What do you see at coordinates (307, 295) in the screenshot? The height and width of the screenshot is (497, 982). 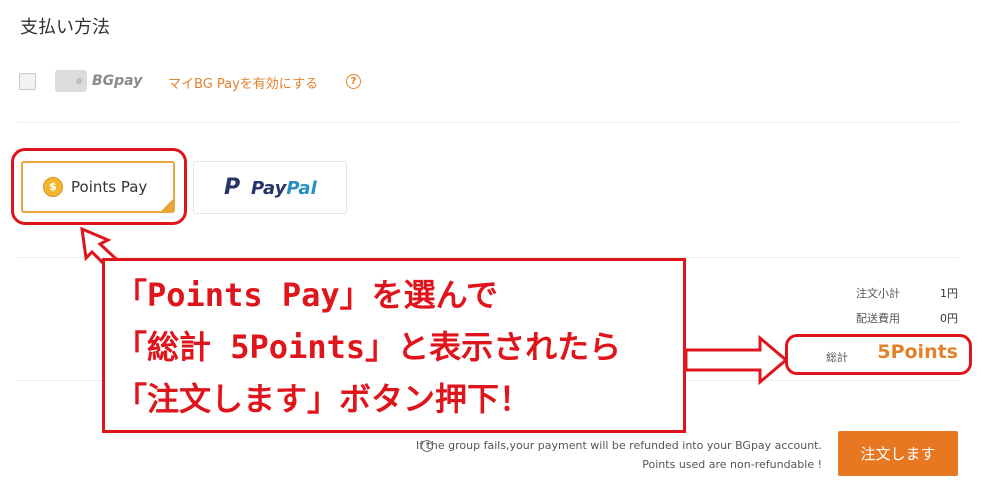 I see `instruction-line-1: 「Points Pay」を選んで` at bounding box center [307, 295].